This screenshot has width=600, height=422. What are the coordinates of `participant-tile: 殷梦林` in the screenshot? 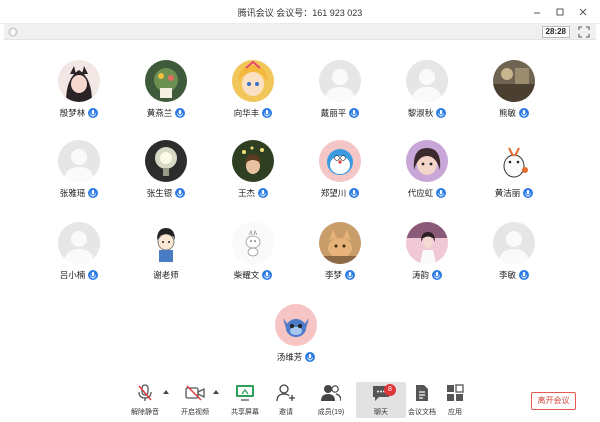 It's located at (79, 80).